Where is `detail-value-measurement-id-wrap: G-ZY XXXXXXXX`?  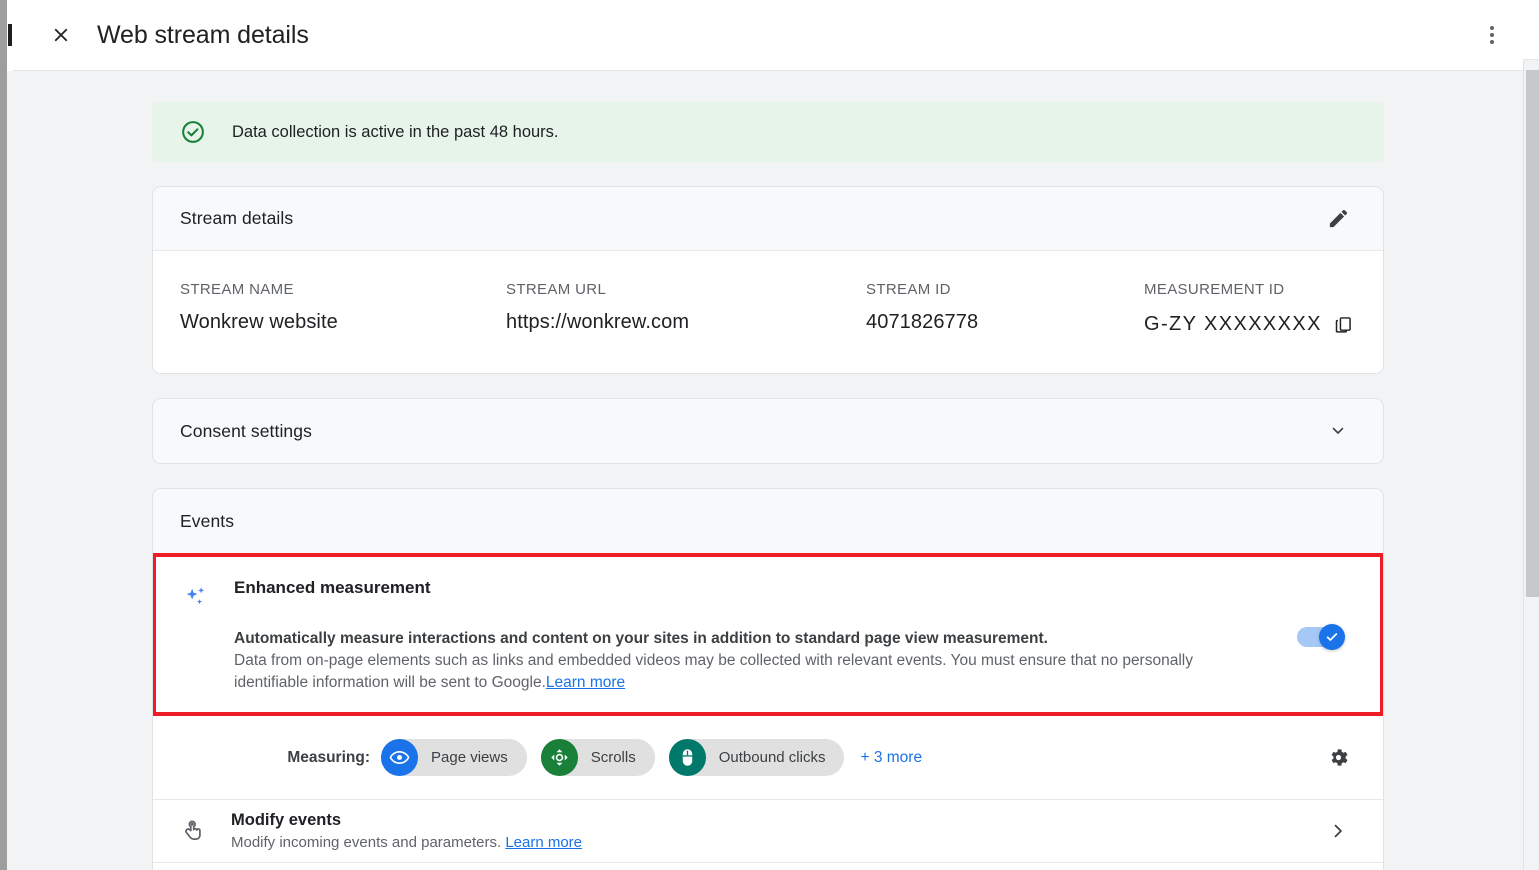
detail-value-measurement-id-wrap: G-ZY XXXXXXXX is located at coordinates (1250, 324).